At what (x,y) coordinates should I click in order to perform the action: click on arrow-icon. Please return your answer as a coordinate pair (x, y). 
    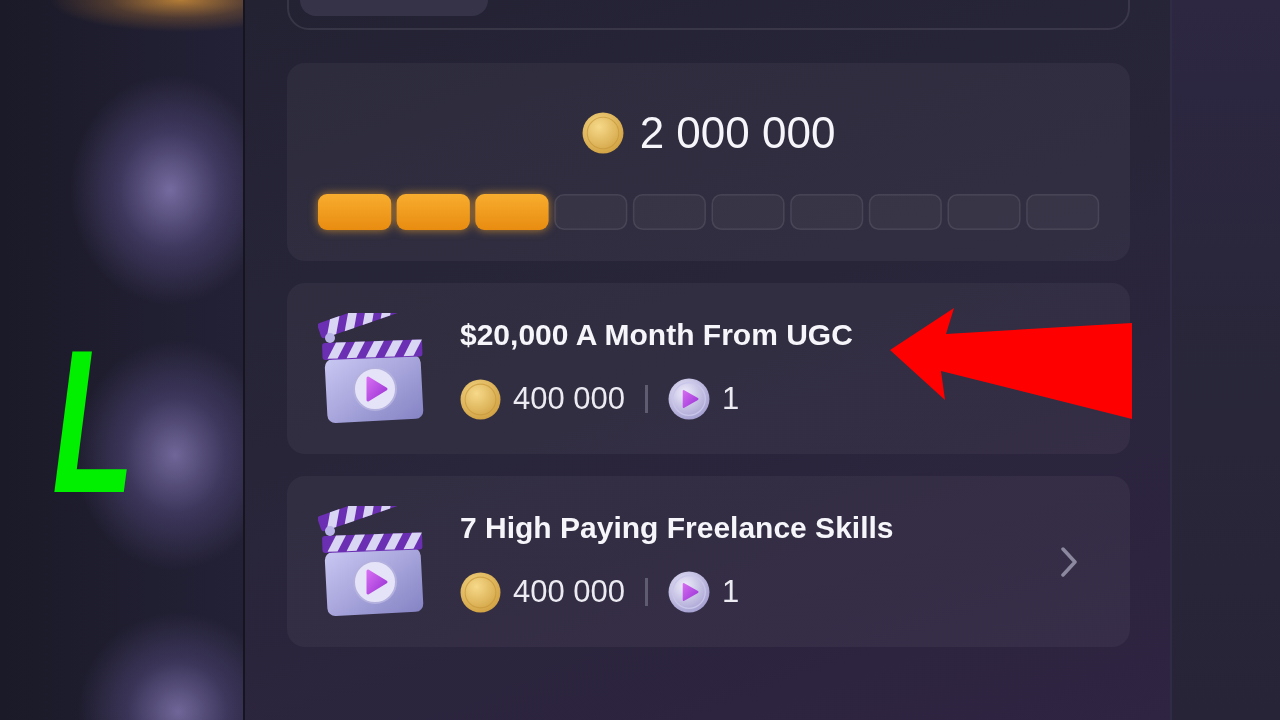
    Looking at the image, I should click on (1010, 362).